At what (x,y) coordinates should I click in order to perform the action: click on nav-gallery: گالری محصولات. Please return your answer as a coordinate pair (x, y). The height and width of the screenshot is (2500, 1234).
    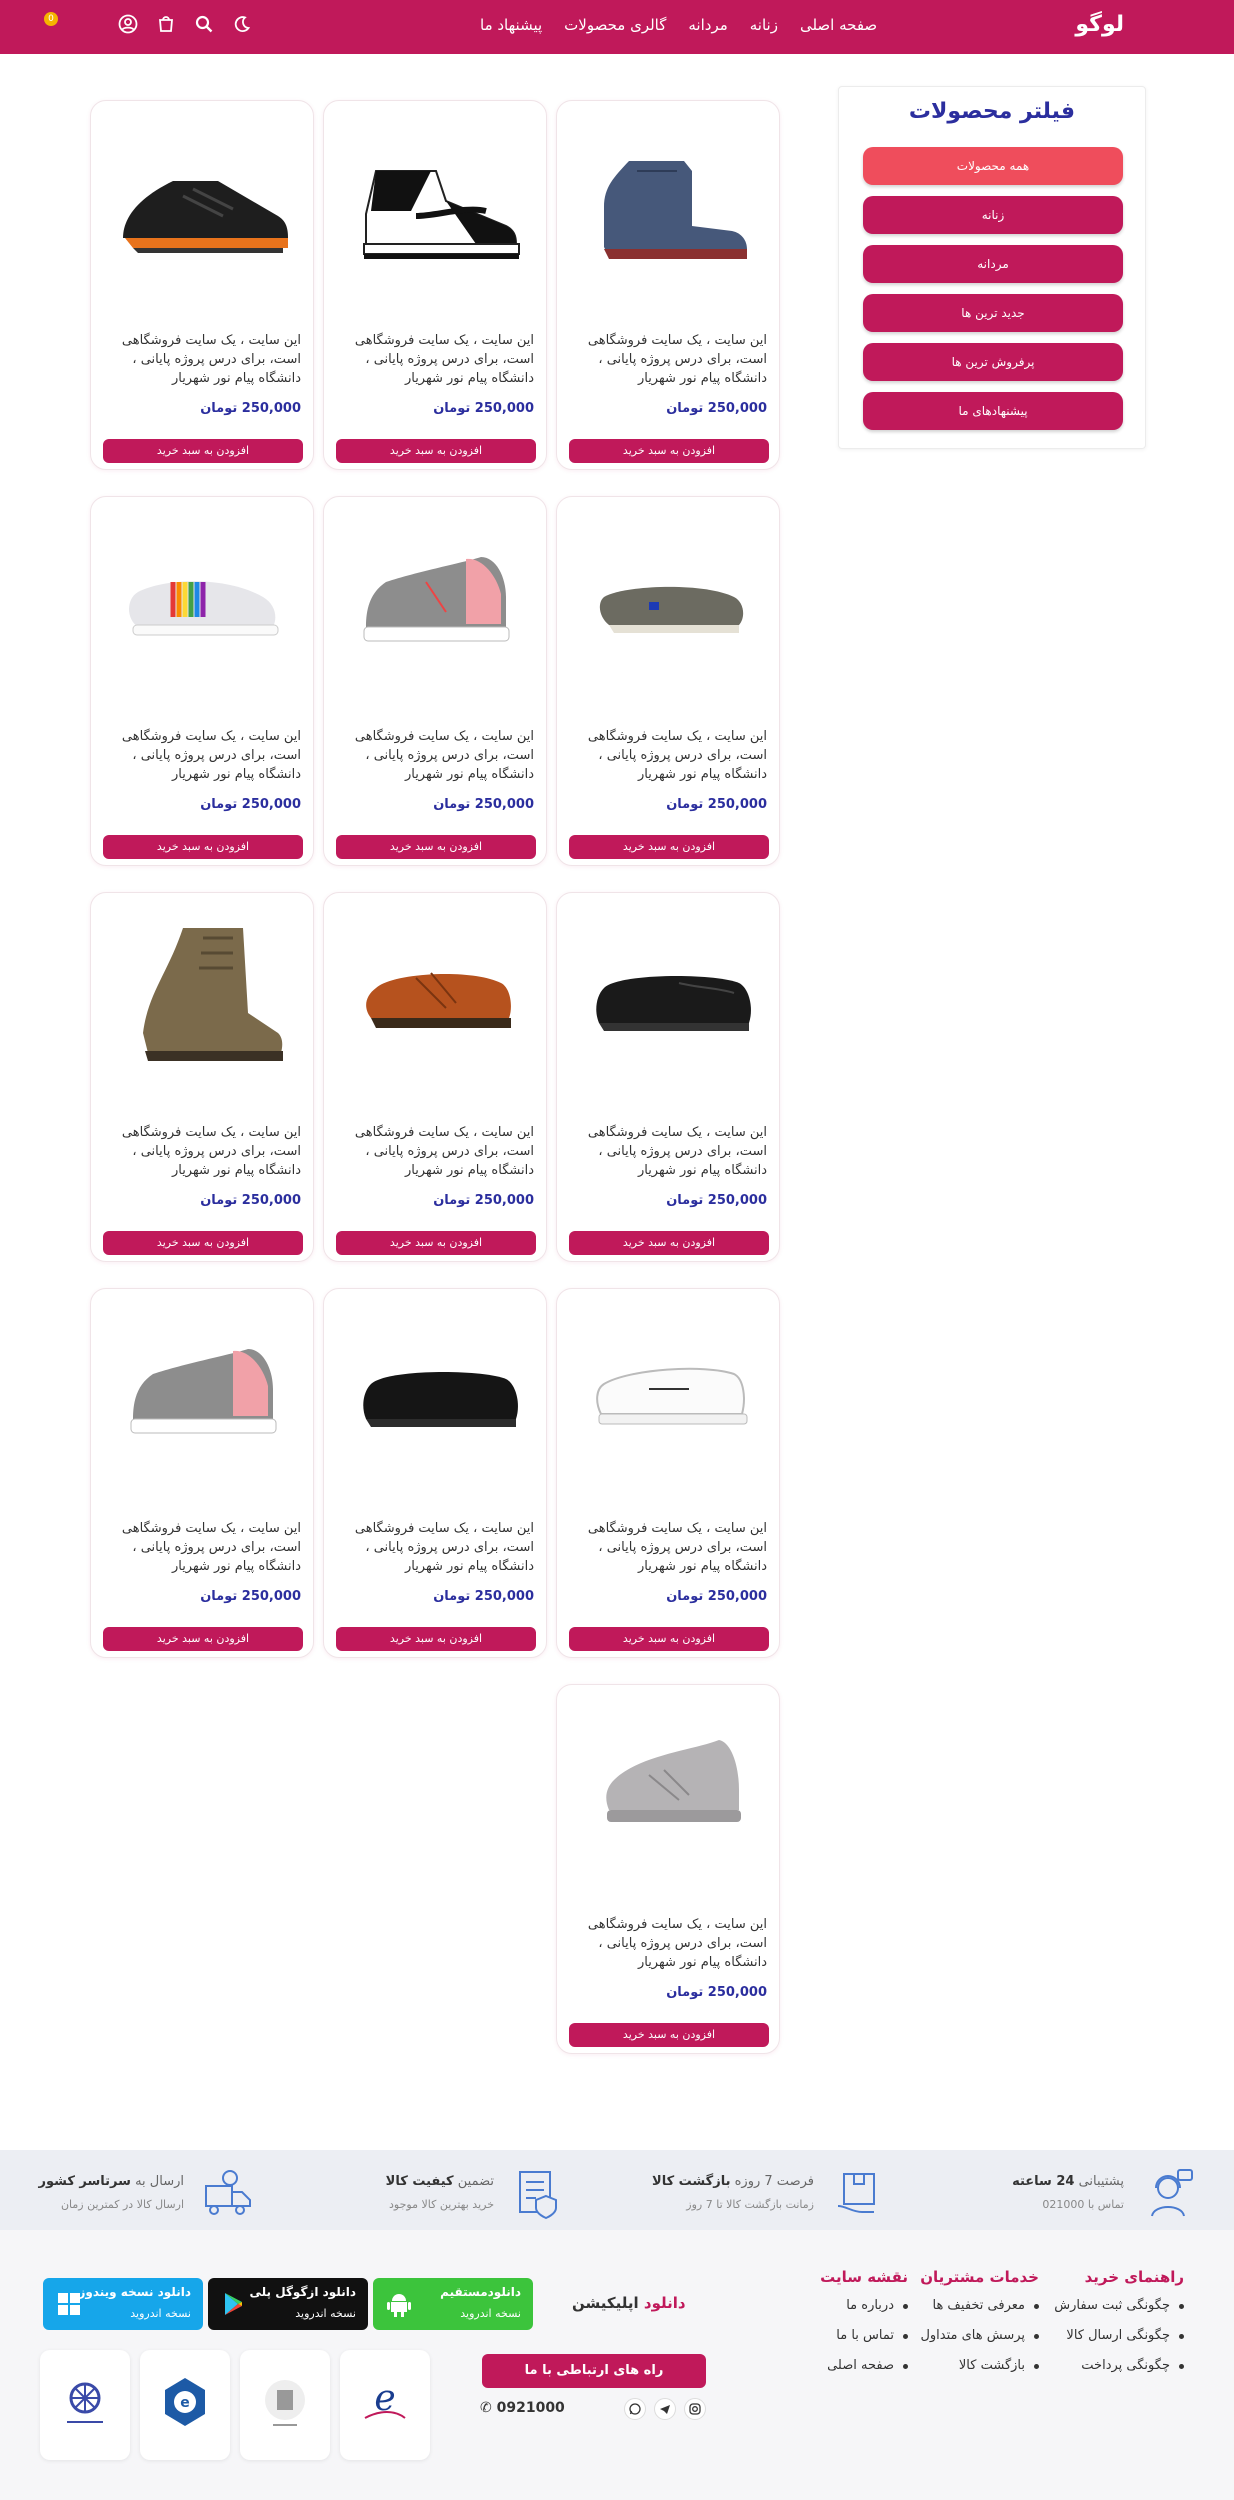
    Looking at the image, I should click on (615, 25).